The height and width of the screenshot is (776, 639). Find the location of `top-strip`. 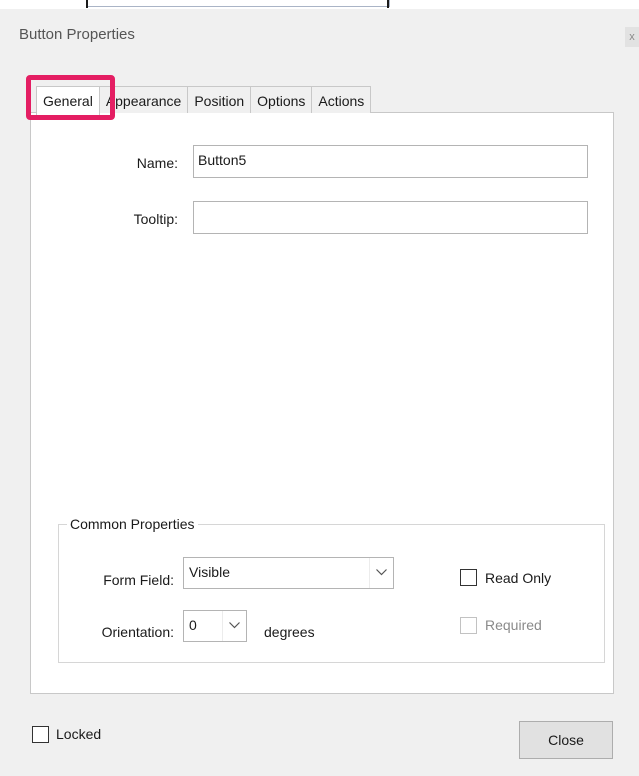

top-strip is located at coordinates (319, 4).